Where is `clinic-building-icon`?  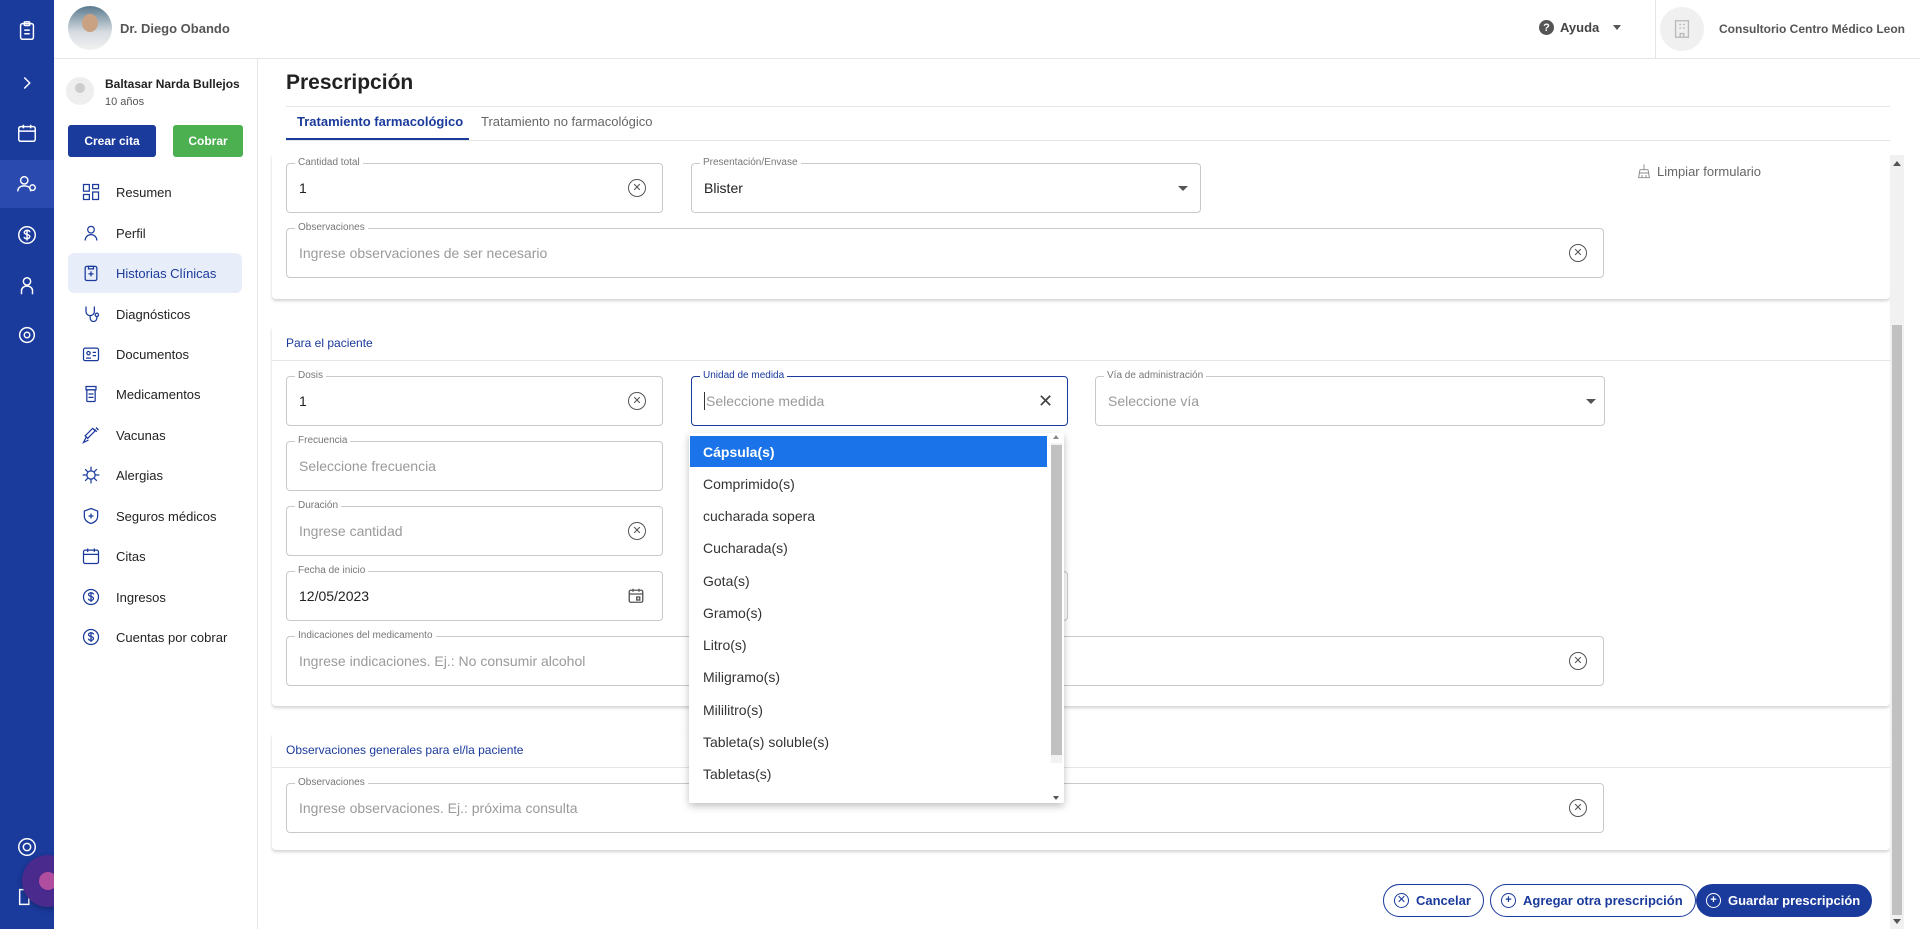
clinic-building-icon is located at coordinates (1682, 29).